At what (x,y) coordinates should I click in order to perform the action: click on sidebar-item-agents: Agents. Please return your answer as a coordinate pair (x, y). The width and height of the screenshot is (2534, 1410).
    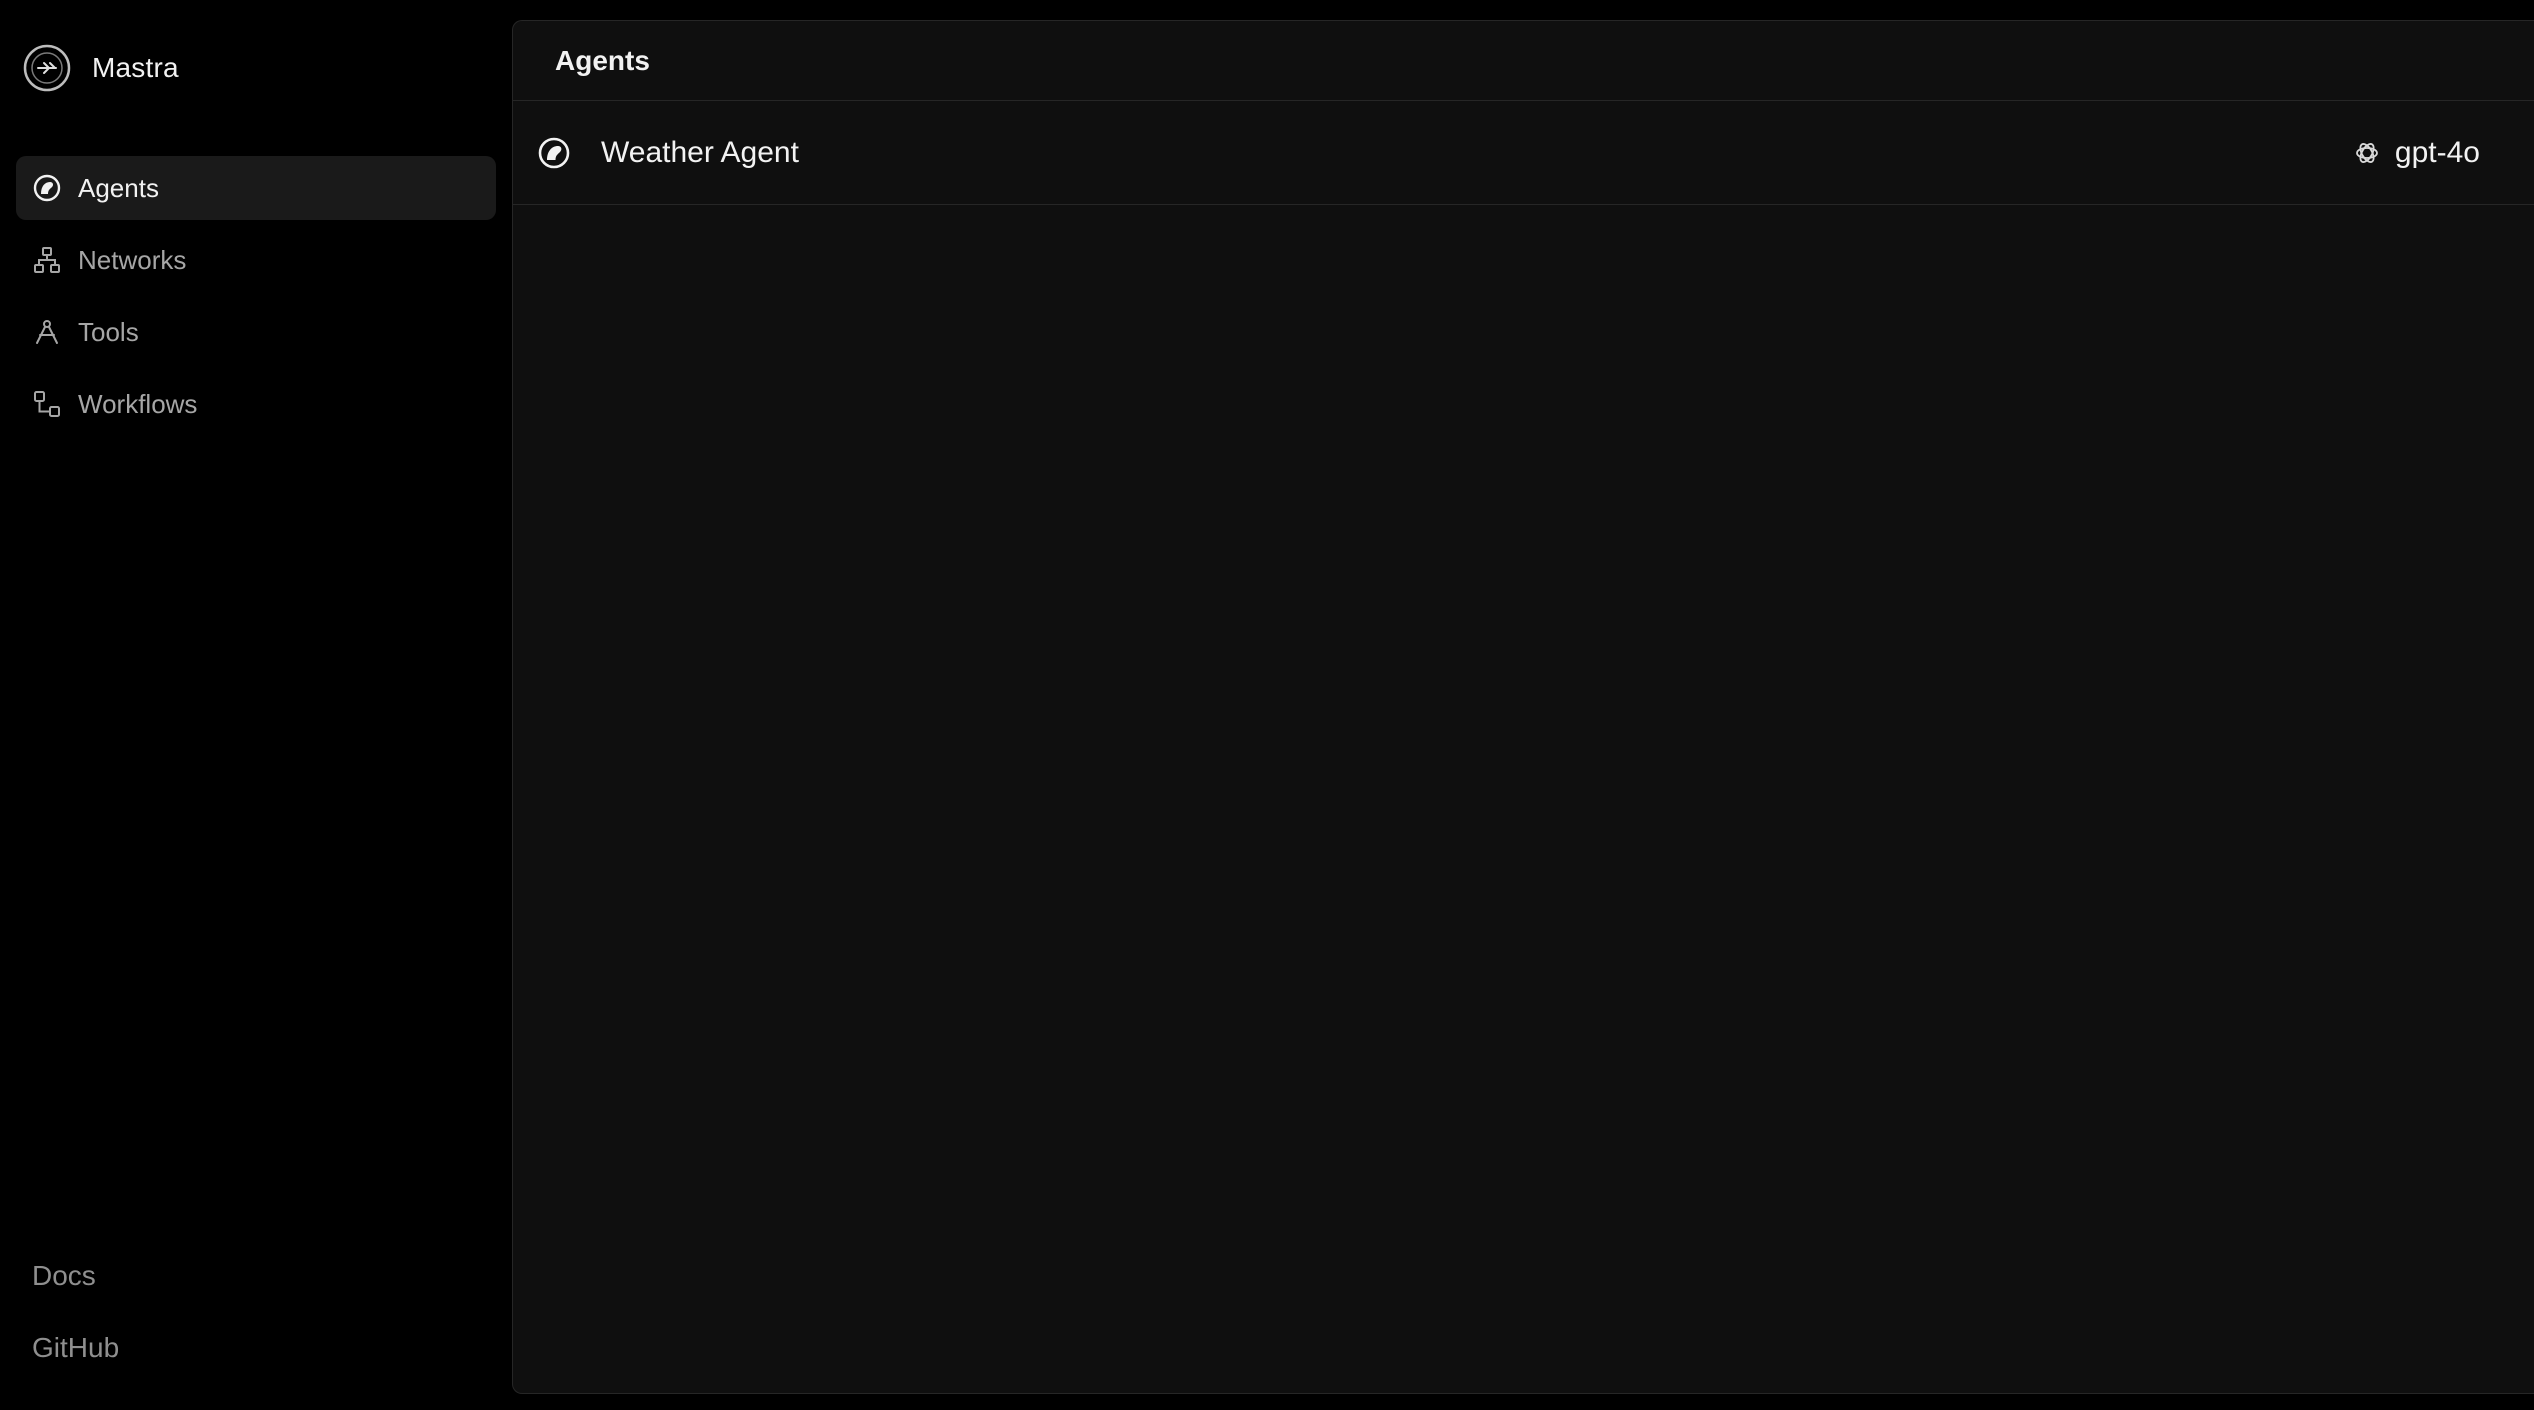
    Looking at the image, I should click on (256, 188).